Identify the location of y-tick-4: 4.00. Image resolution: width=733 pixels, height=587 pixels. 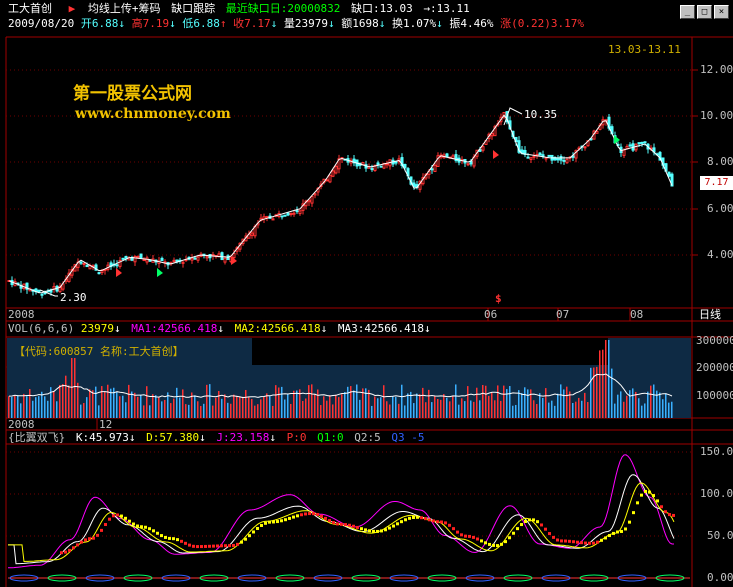
(720, 254).